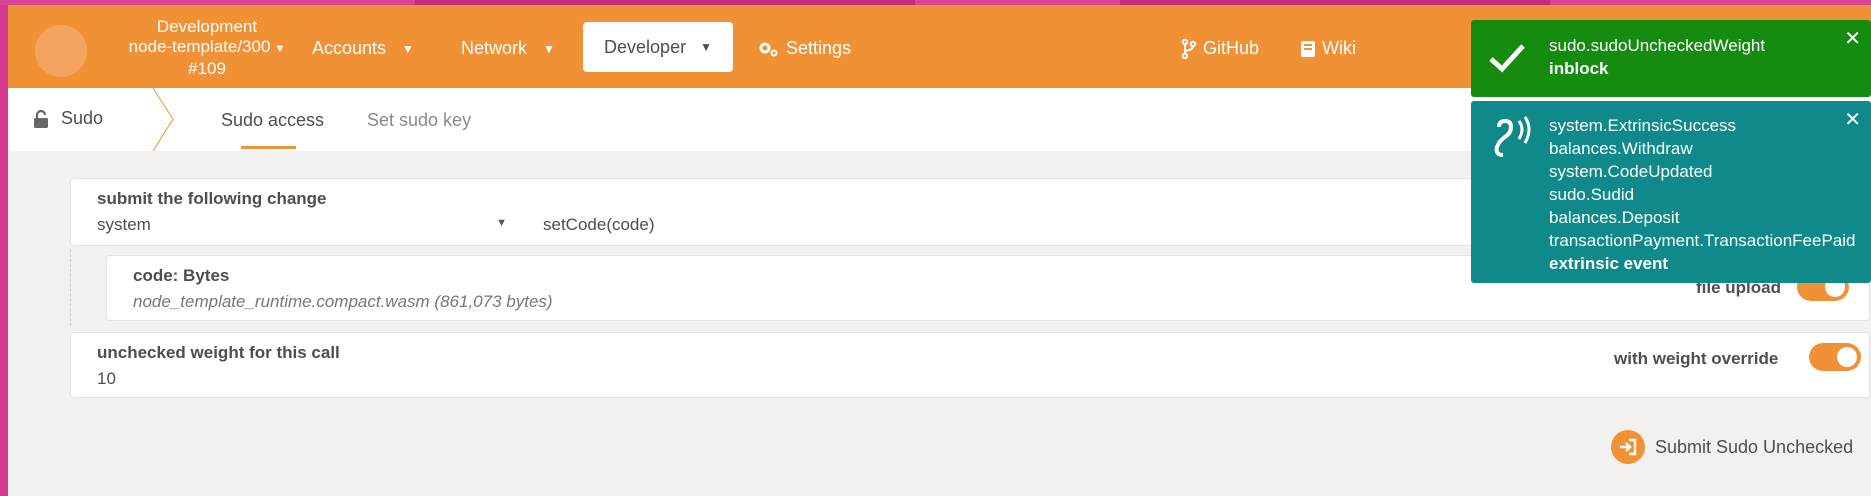  Describe the element at coordinates (1339, 48) in the screenshot. I see `nav-wiki-label: Wiki` at that location.